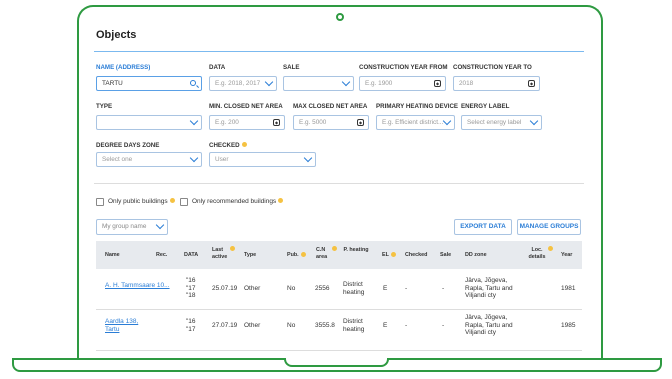 Image resolution: width=672 pixels, height=379 pixels. Describe the element at coordinates (339, 183) in the screenshot. I see `section-divider` at that location.